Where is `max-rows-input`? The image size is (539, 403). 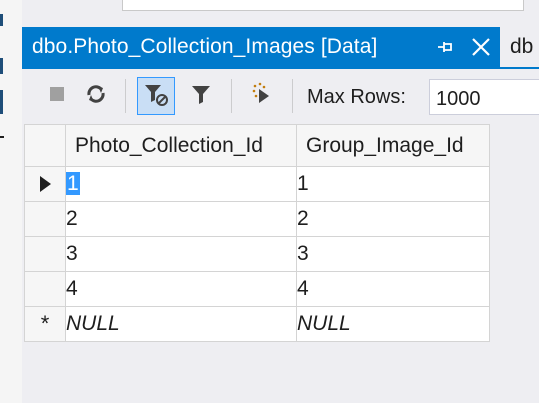 max-rows-input is located at coordinates (484, 97).